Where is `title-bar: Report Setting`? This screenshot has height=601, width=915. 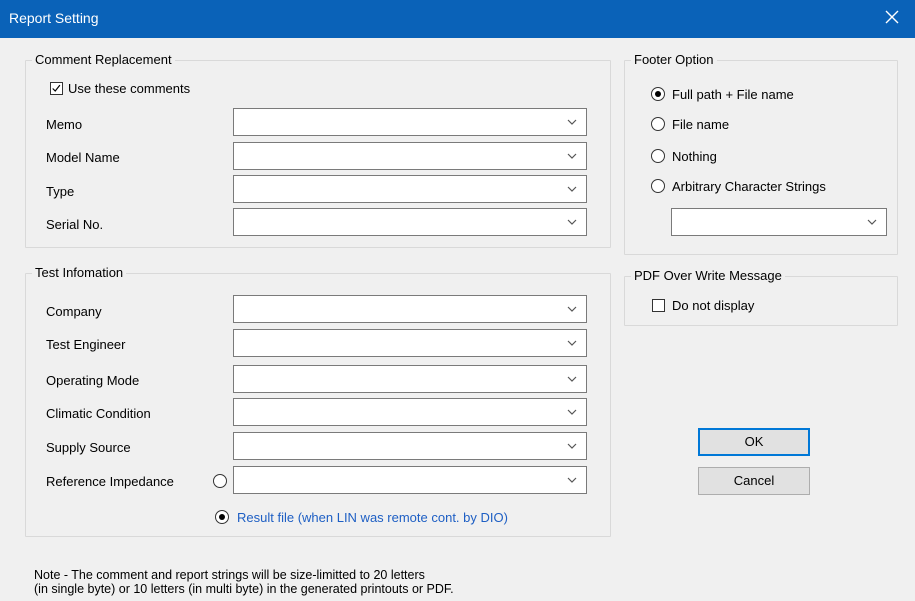
title-bar: Report Setting is located at coordinates (457, 19).